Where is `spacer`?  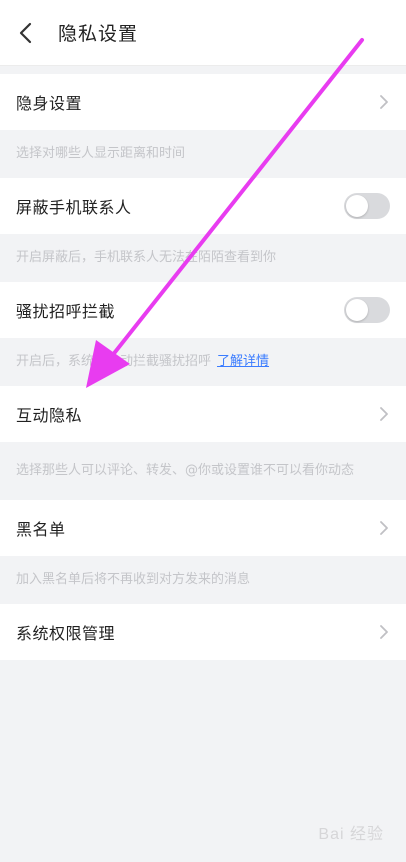
spacer is located at coordinates (203, 70).